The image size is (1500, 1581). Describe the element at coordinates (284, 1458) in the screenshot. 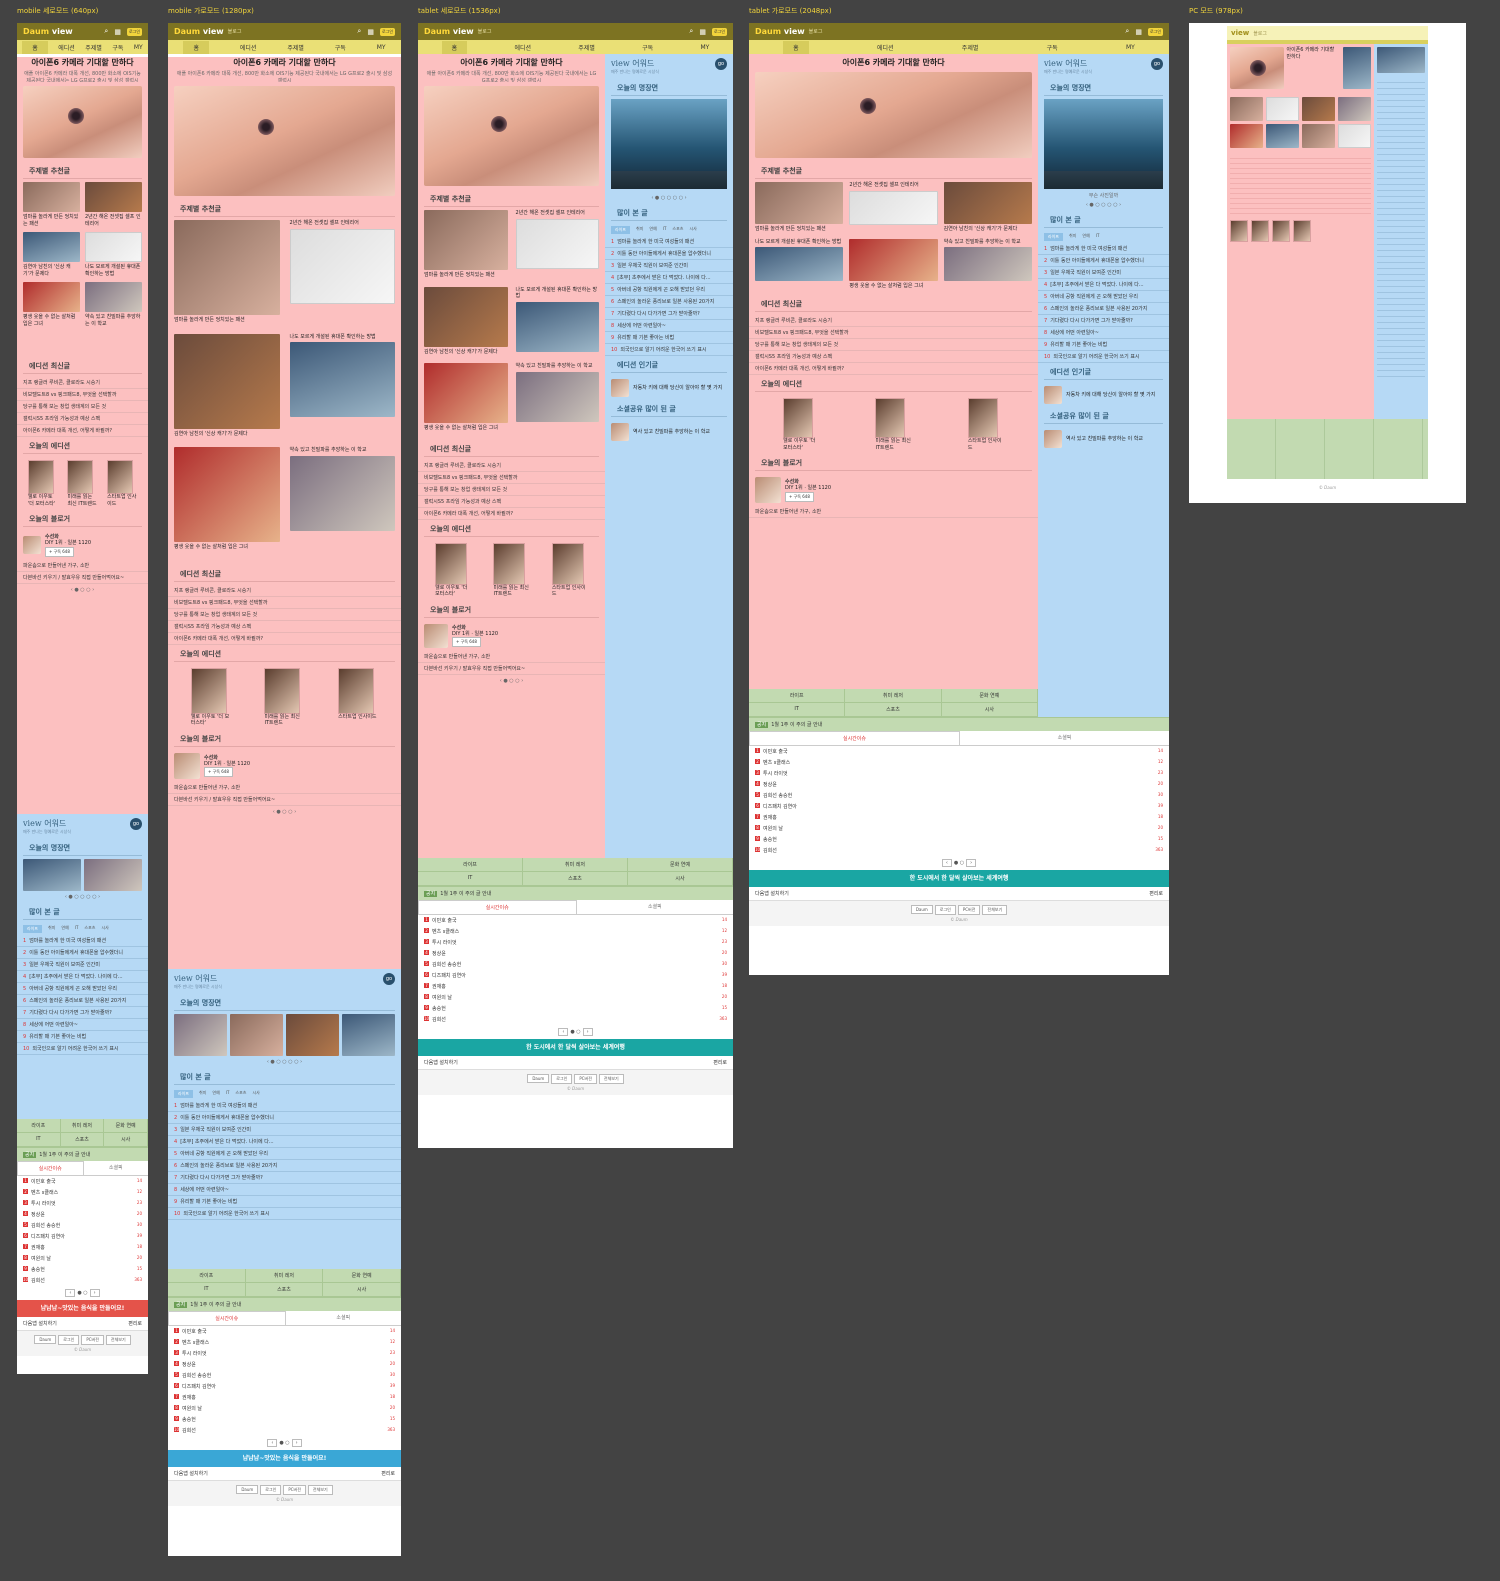

I see `promo-banner: 냠냠냠~맛있는 음식을 만들어요!` at that location.